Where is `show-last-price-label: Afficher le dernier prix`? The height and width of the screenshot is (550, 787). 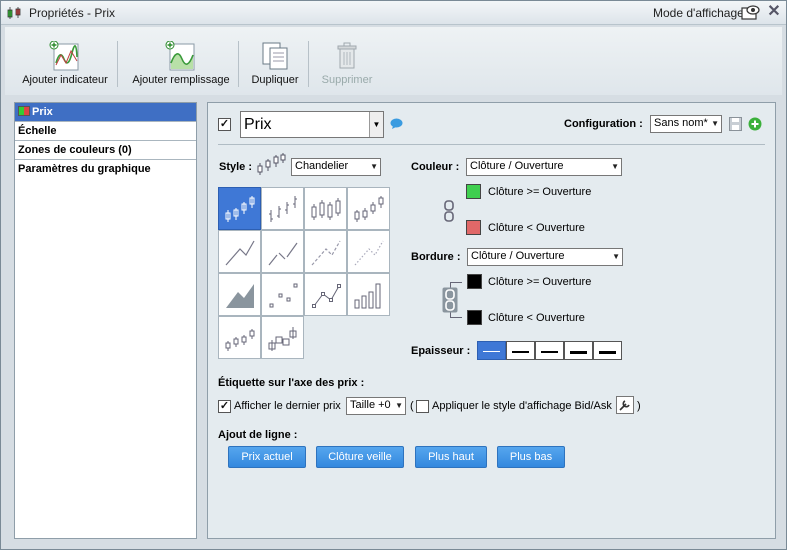 show-last-price-label: Afficher le dernier prix is located at coordinates (287, 406).